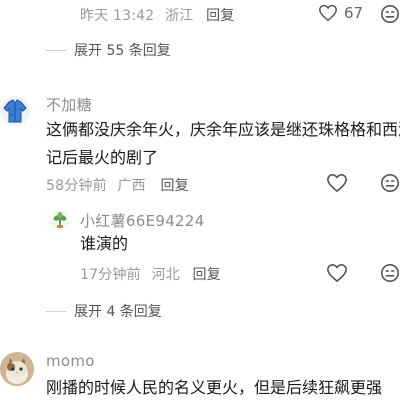  I want to click on comment-2-reply-button: 回复, so click(175, 186).